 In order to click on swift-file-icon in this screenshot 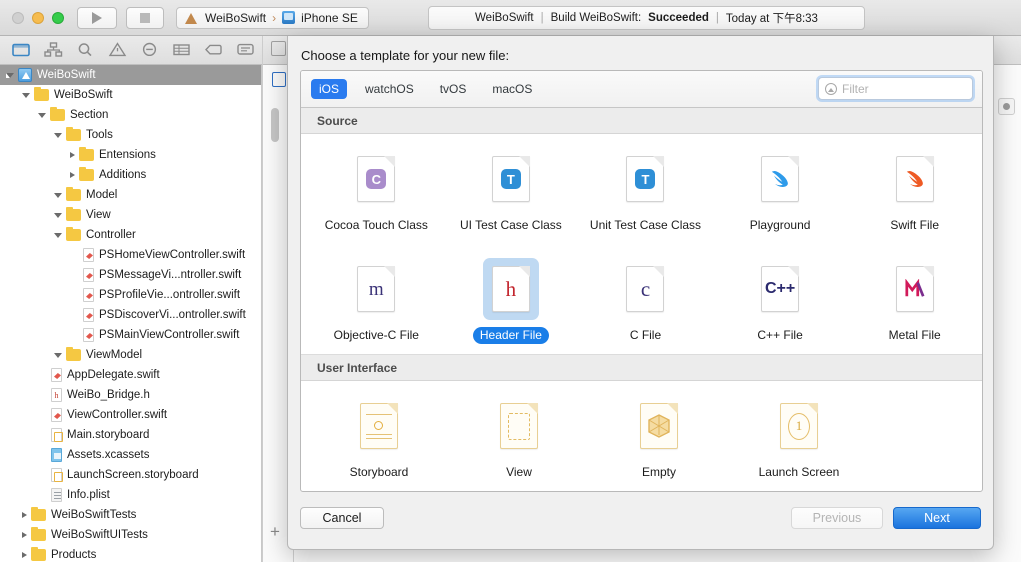, I will do `click(88, 335)`.